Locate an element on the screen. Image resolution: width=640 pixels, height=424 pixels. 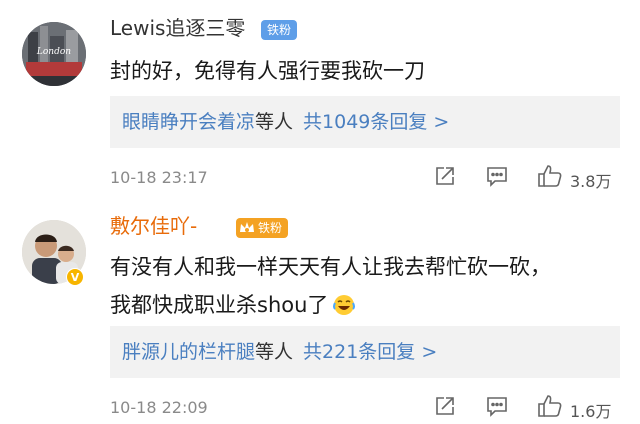
comment-text: 有没有人和我一样天天有人让我去帮忙砍一砍， 我都快成职业杀shou了 is located at coordinates (330, 288).